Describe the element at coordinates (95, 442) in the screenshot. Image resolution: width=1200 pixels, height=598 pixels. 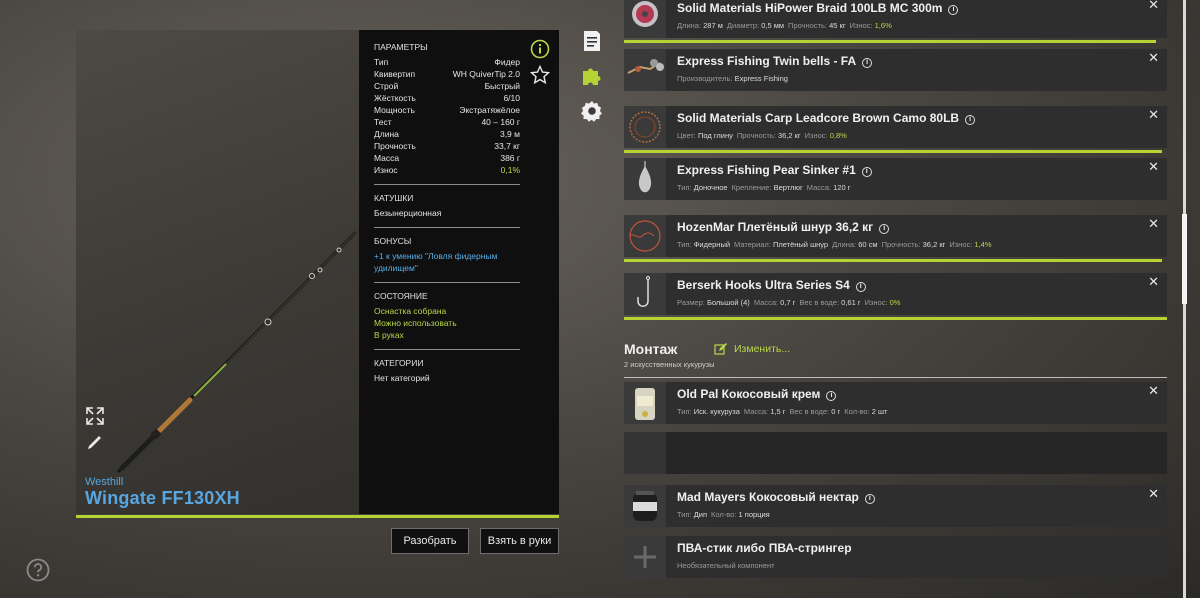
I see `edit-pen-icon` at that location.